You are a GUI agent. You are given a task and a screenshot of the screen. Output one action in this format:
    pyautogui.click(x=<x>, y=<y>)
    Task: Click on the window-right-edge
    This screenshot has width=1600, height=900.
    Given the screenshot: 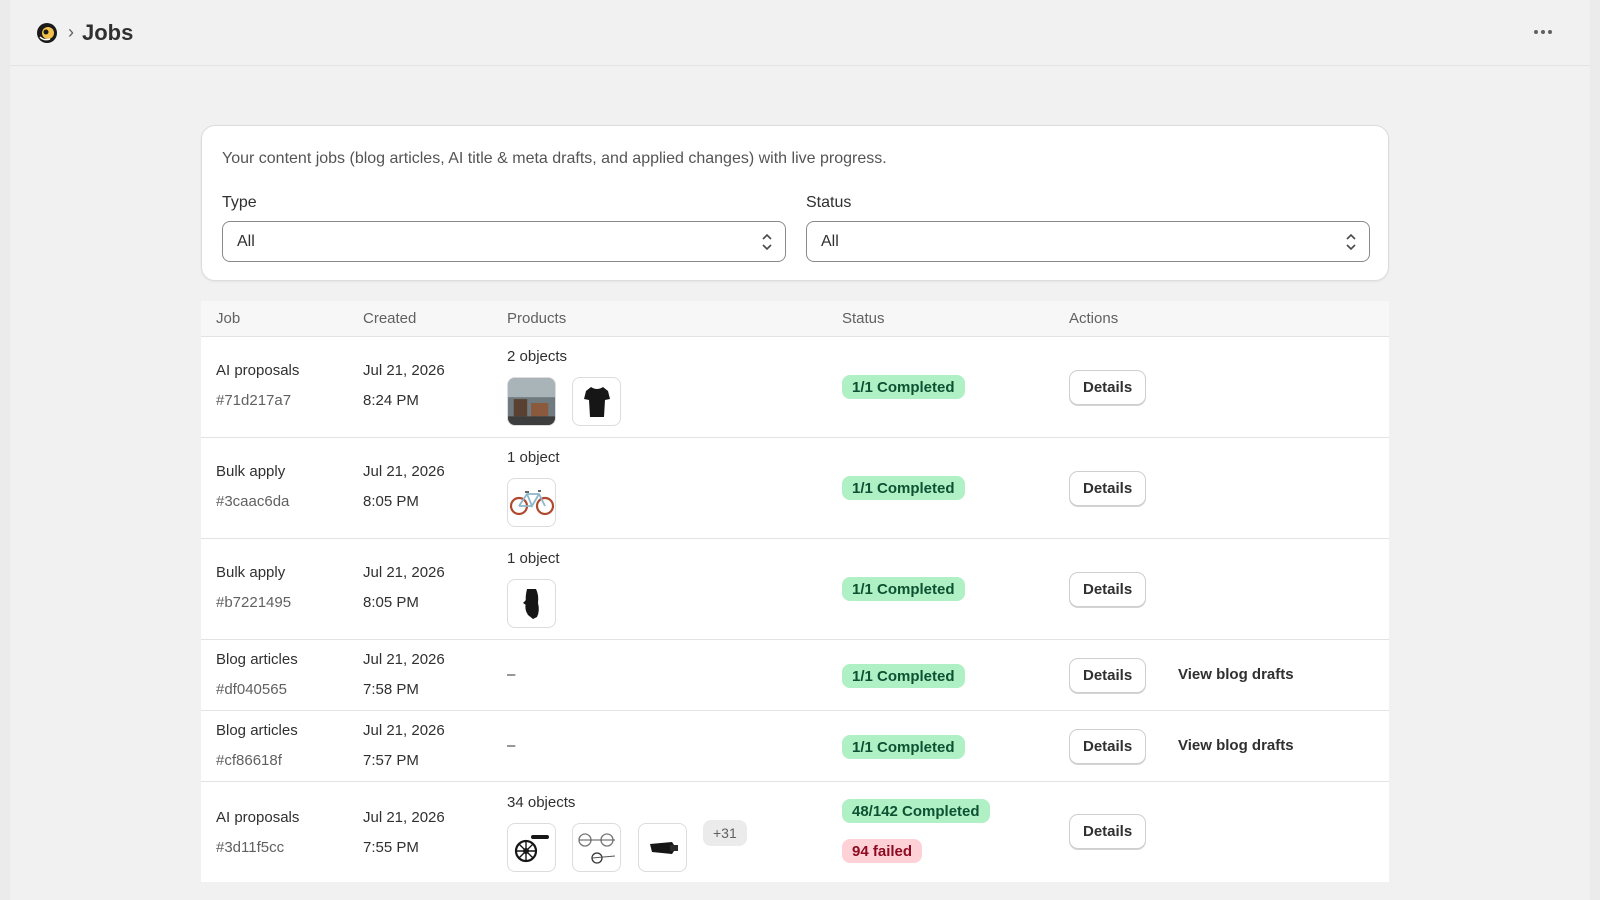 What is the action you would take?
    pyautogui.click(x=1595, y=450)
    